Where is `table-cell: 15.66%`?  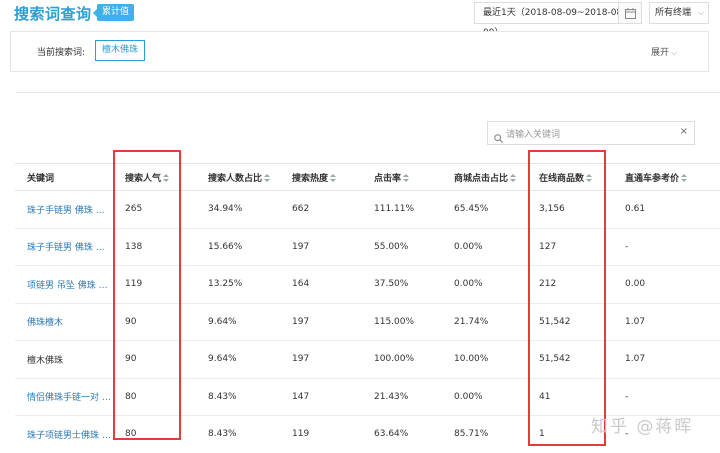
table-cell: 15.66% is located at coordinates (238, 247).